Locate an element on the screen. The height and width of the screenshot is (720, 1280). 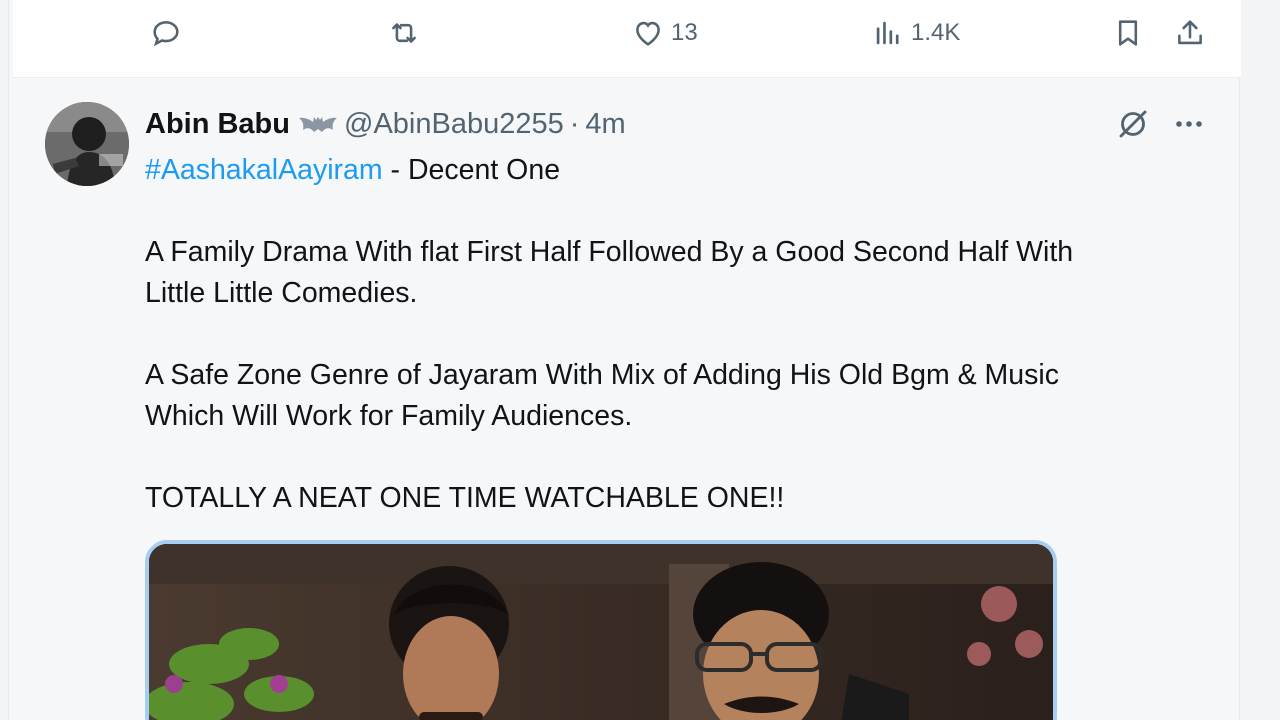
share-button is located at coordinates (1190, 33).